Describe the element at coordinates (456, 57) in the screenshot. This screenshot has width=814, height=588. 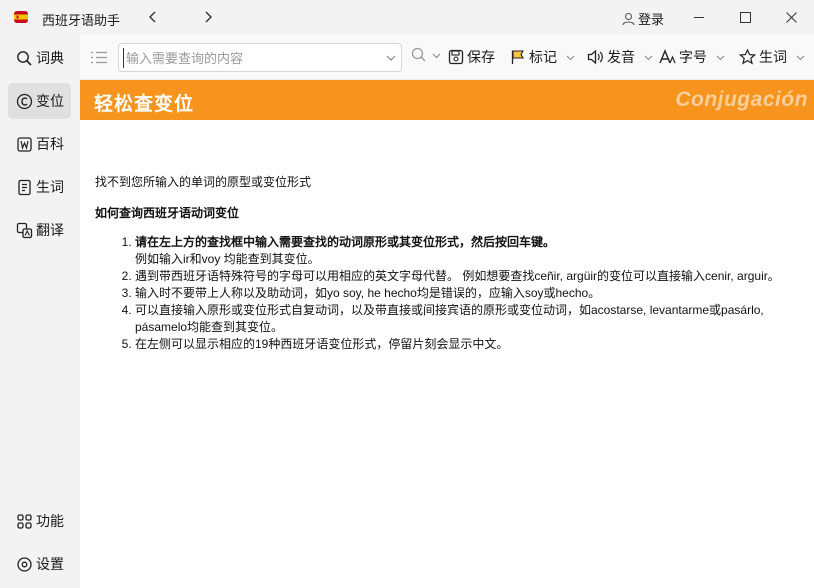
I see `save-icon` at that location.